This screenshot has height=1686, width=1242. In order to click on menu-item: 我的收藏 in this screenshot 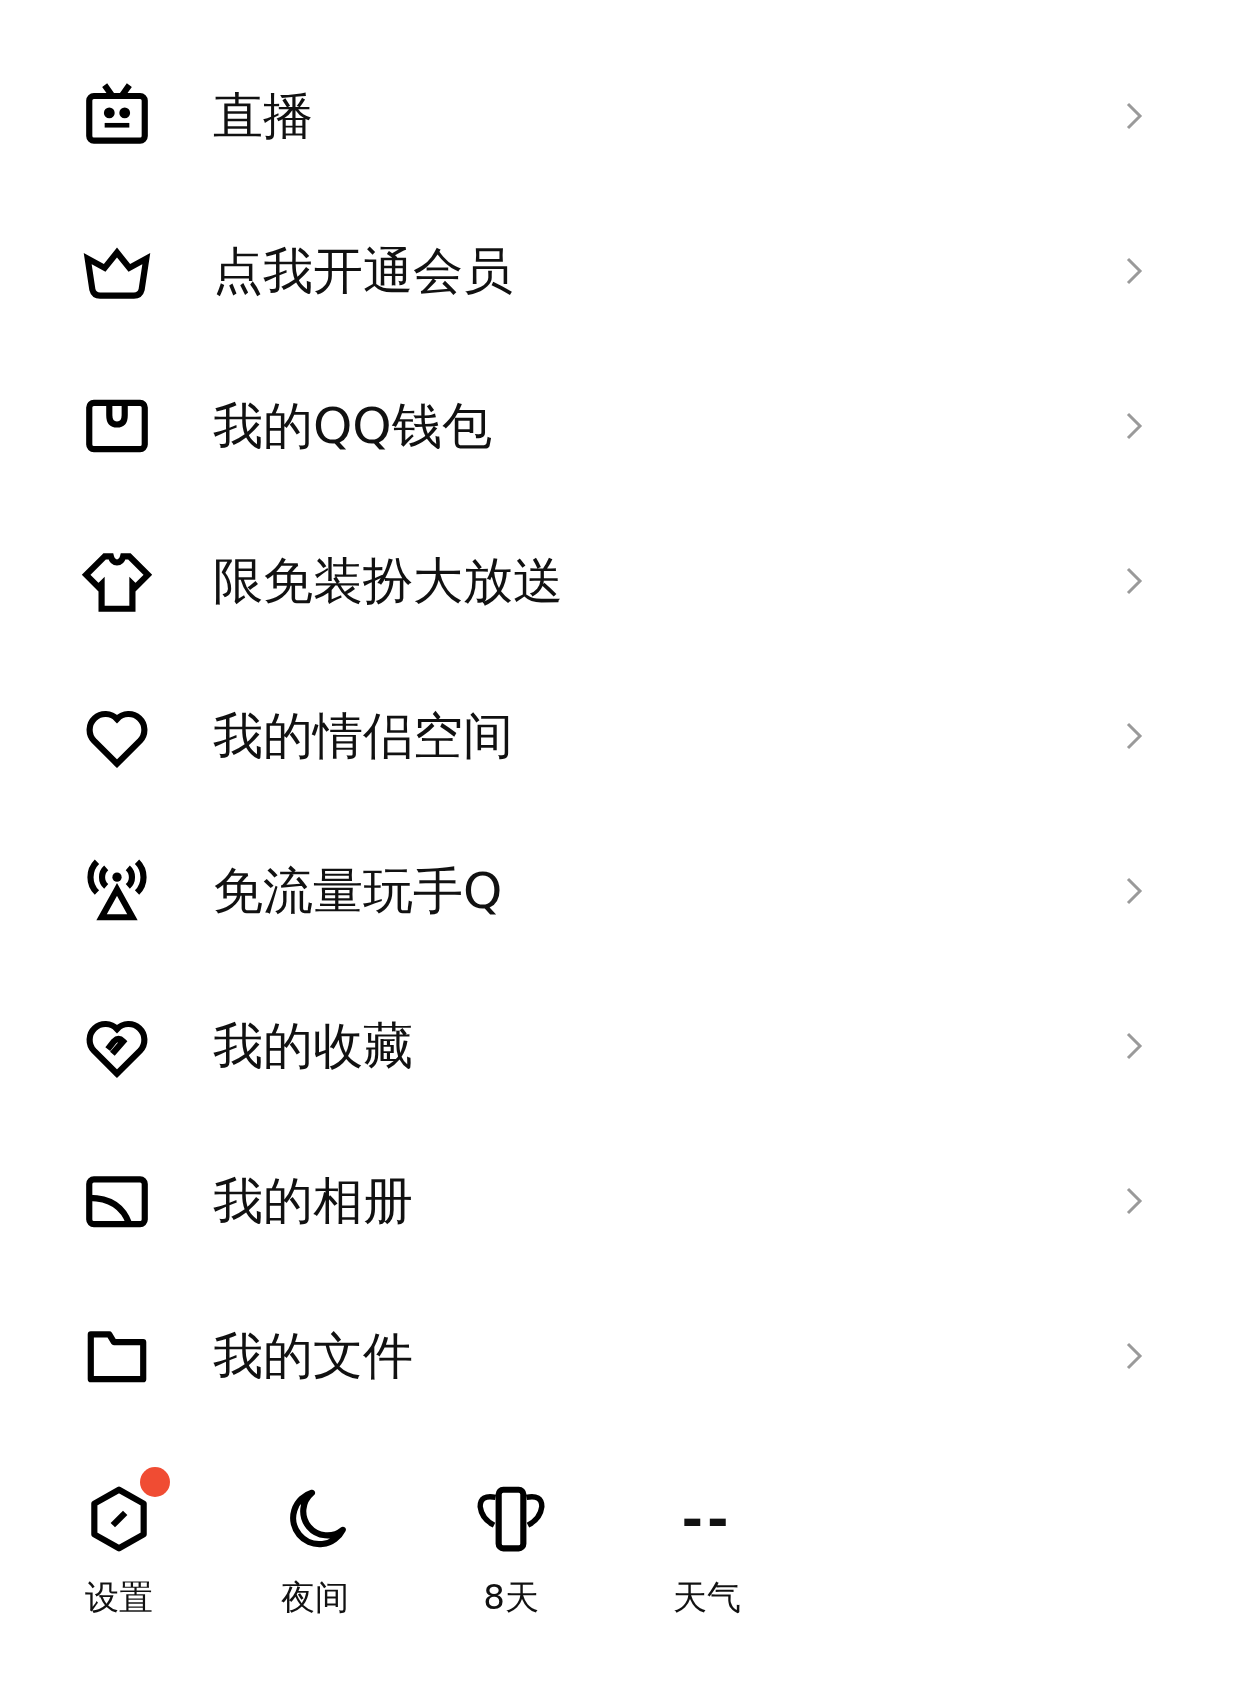, I will do `click(668, 1045)`.